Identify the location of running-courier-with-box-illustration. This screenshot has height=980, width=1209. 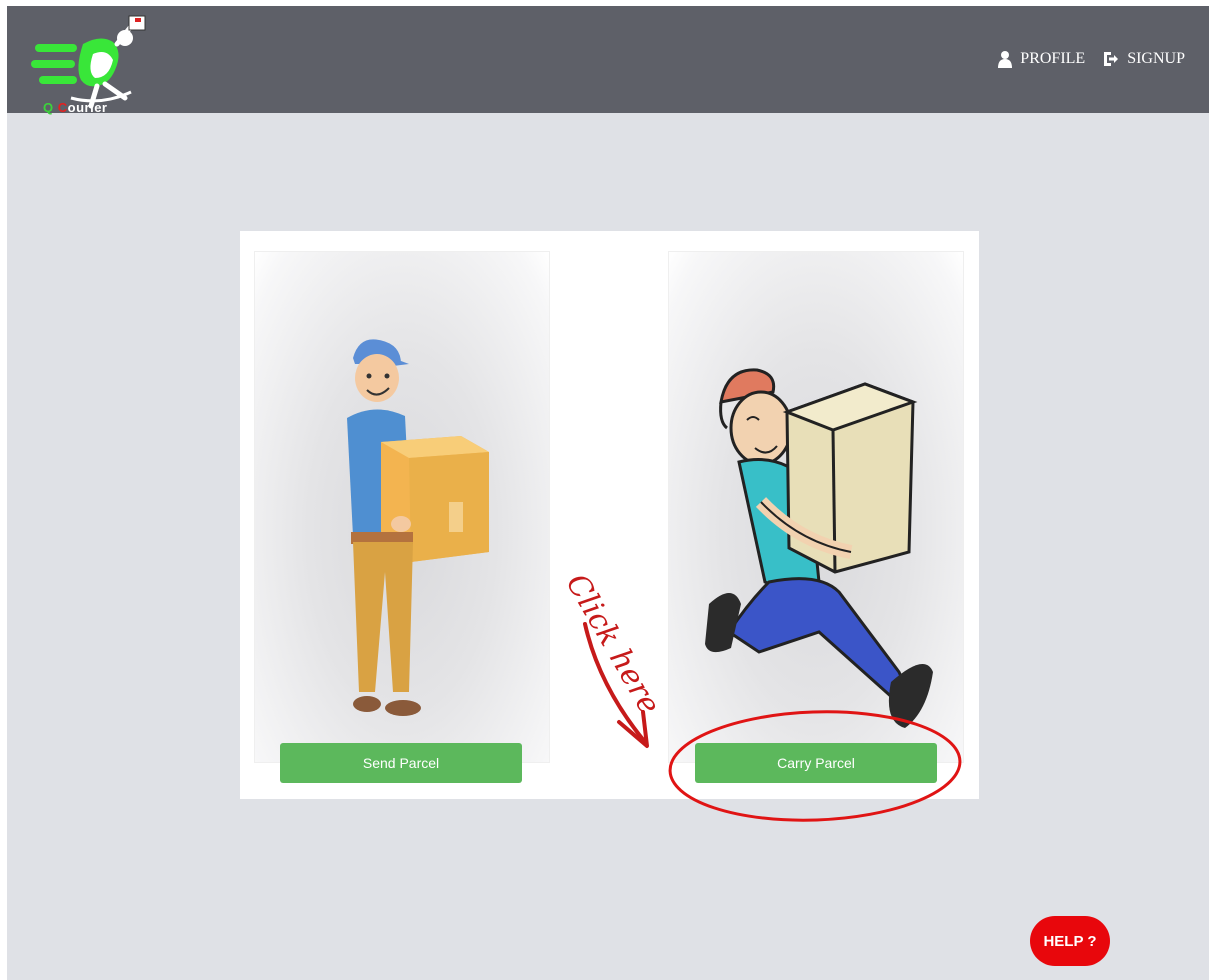
(819, 548).